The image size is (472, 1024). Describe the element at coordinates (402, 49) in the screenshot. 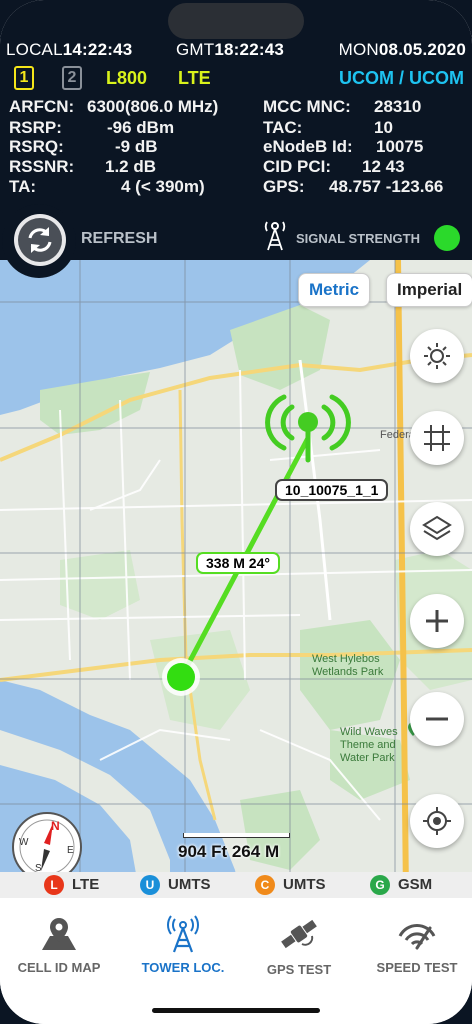

I see `date: MON08.05.2020` at that location.